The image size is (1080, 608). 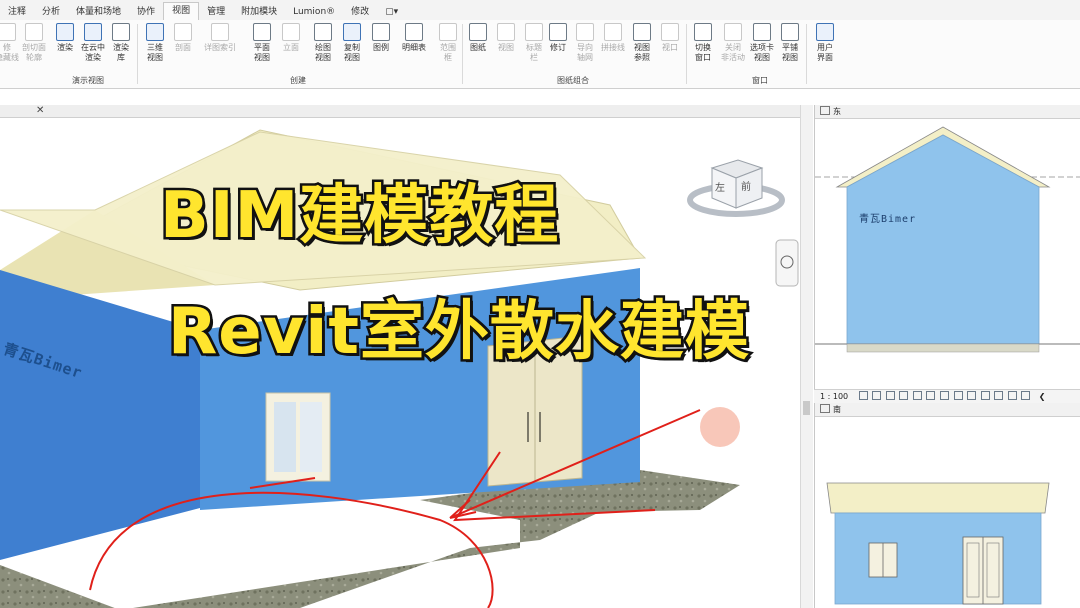 What do you see at coordinates (720, 186) in the screenshot?
I see `viewcube-left-label: 左` at bounding box center [720, 186].